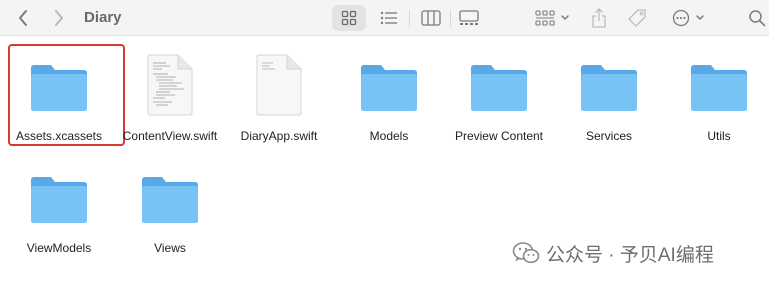 The width and height of the screenshot is (769, 284). I want to click on file-name-label: Services, so click(608, 136).